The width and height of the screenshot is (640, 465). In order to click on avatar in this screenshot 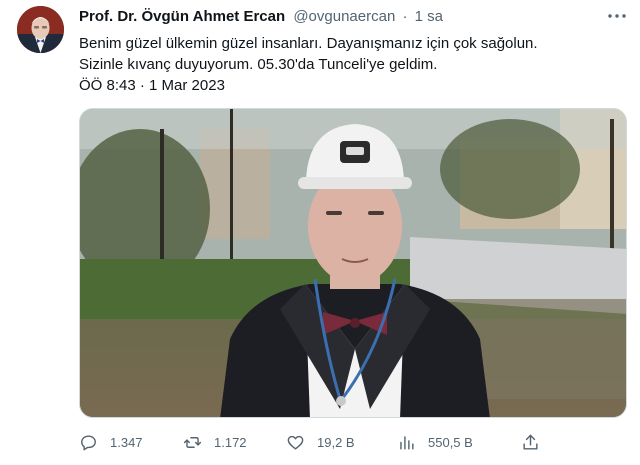, I will do `click(40, 29)`.